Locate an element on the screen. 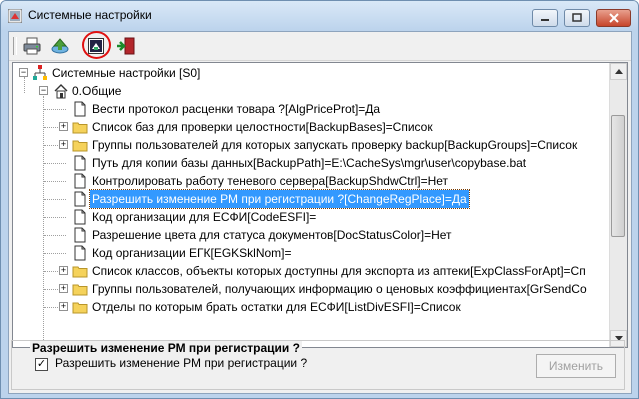 The height and width of the screenshot is (399, 639). checkbox-label: Разрешить изменение РМ при регистрации ? is located at coordinates (181, 363).